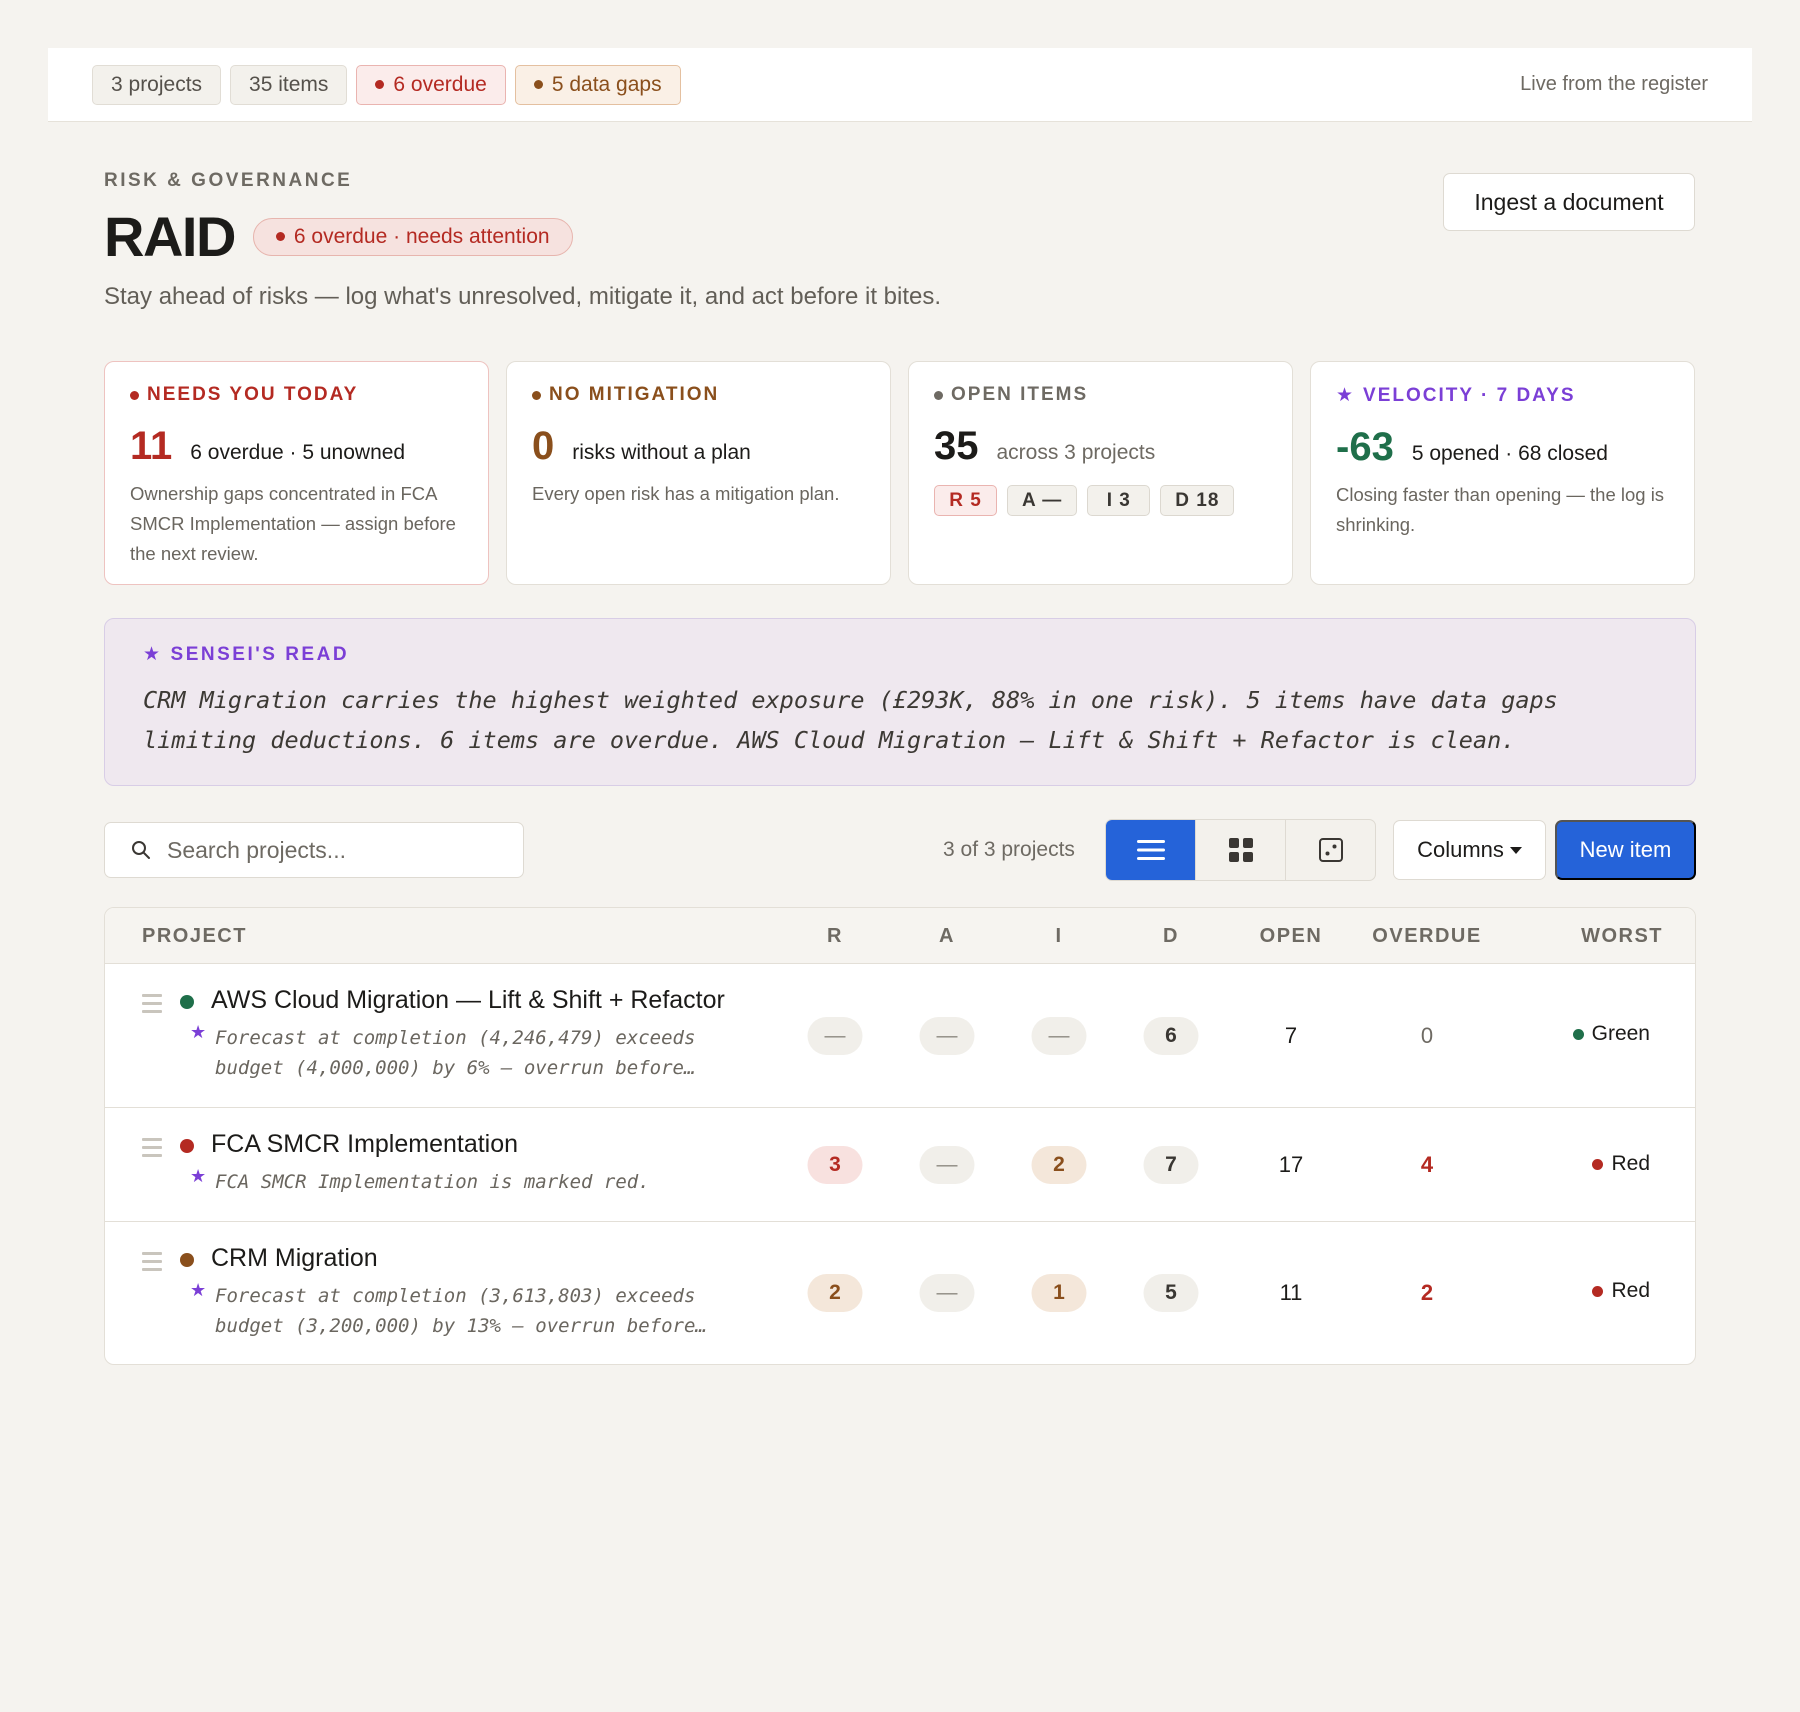 This screenshot has height=1712, width=1800. I want to click on search-box, so click(314, 850).